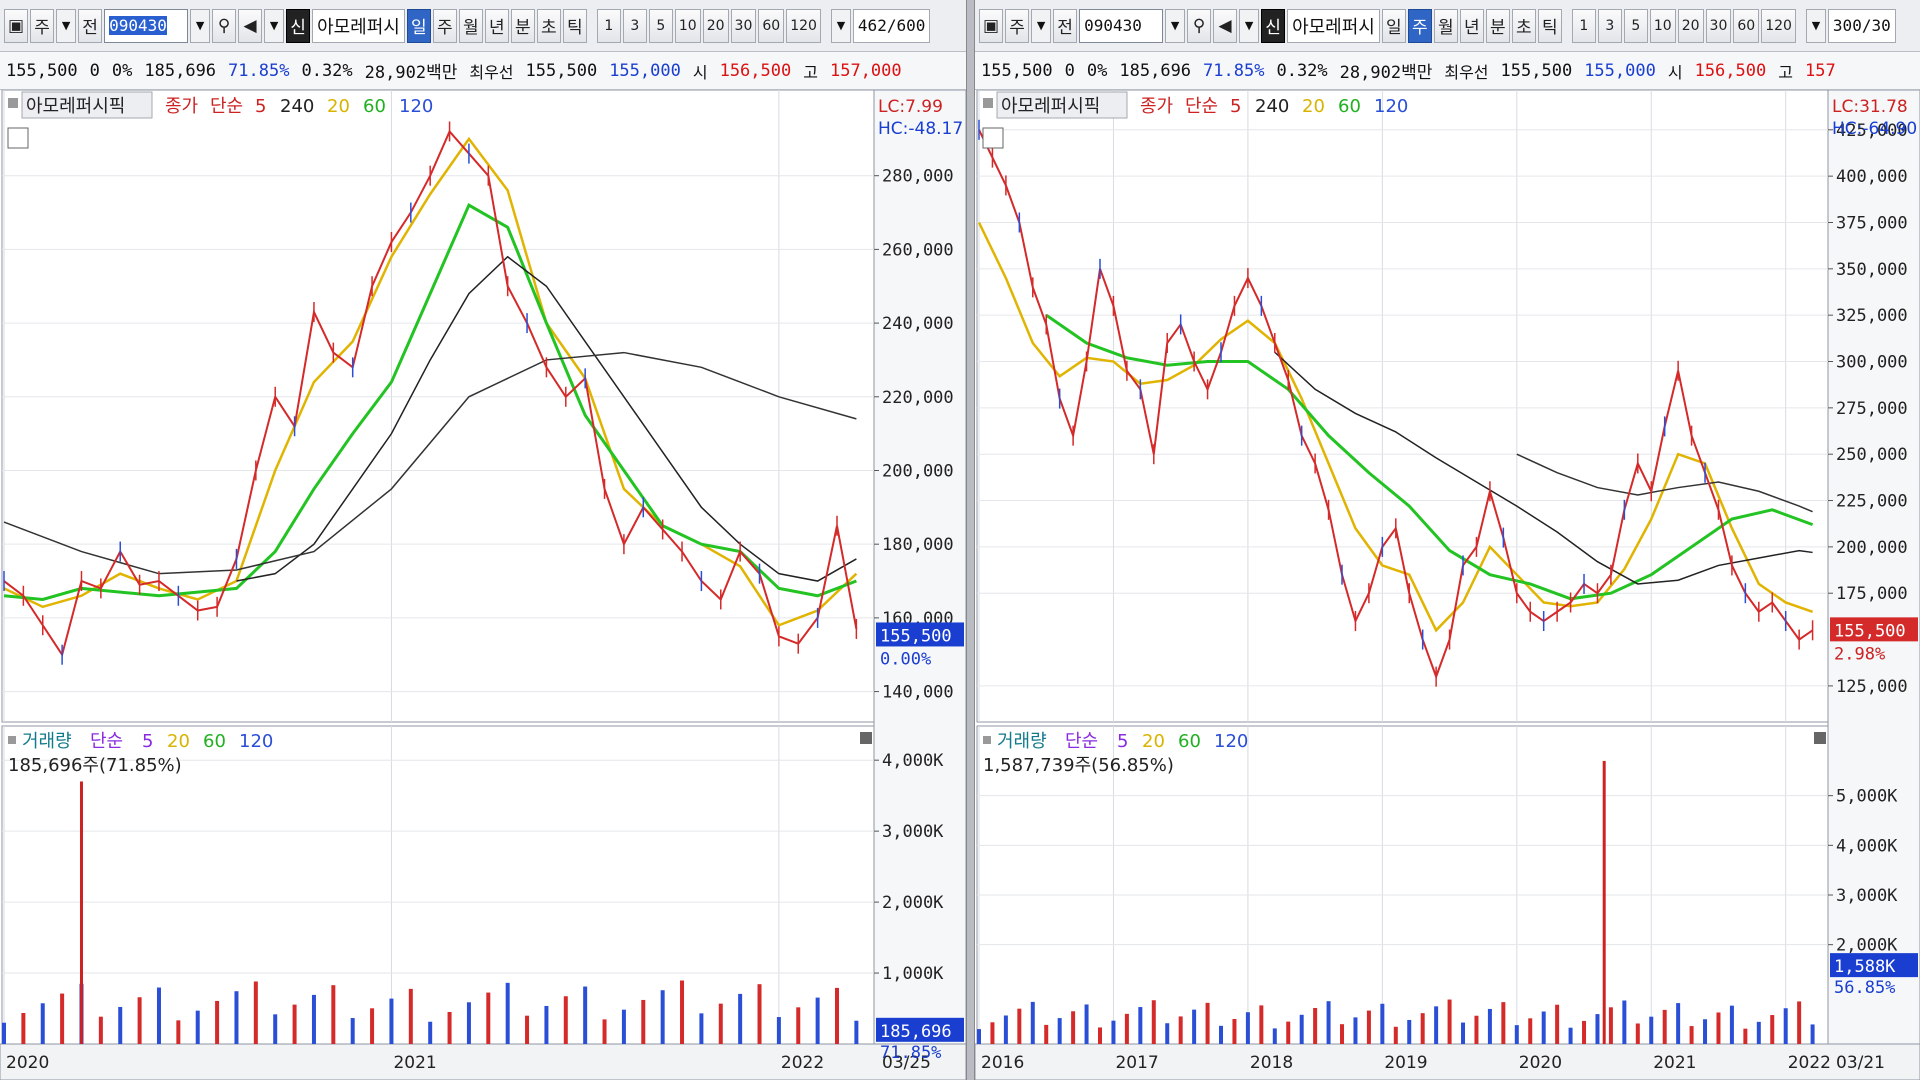 This screenshot has width=1920, height=1080. What do you see at coordinates (1872, 316) in the screenshot?
I see `price-tick-label: 325,000` at bounding box center [1872, 316].